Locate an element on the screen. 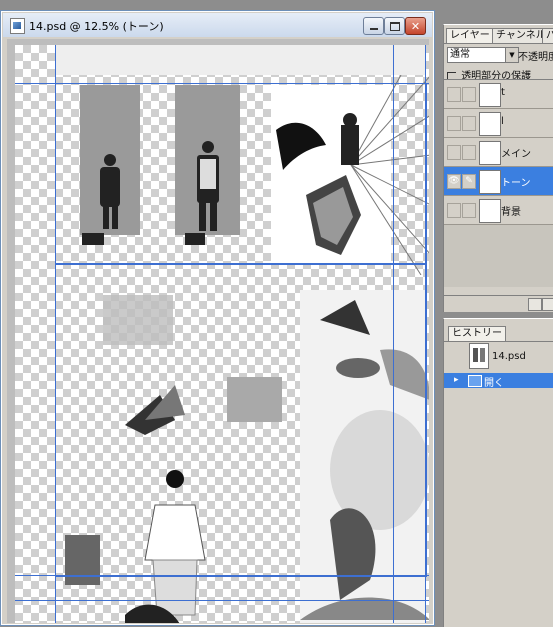 The image size is (553, 627). layer-list: t l メイン 👁 ✎ トーン 背景 is located at coordinates (498, 183).